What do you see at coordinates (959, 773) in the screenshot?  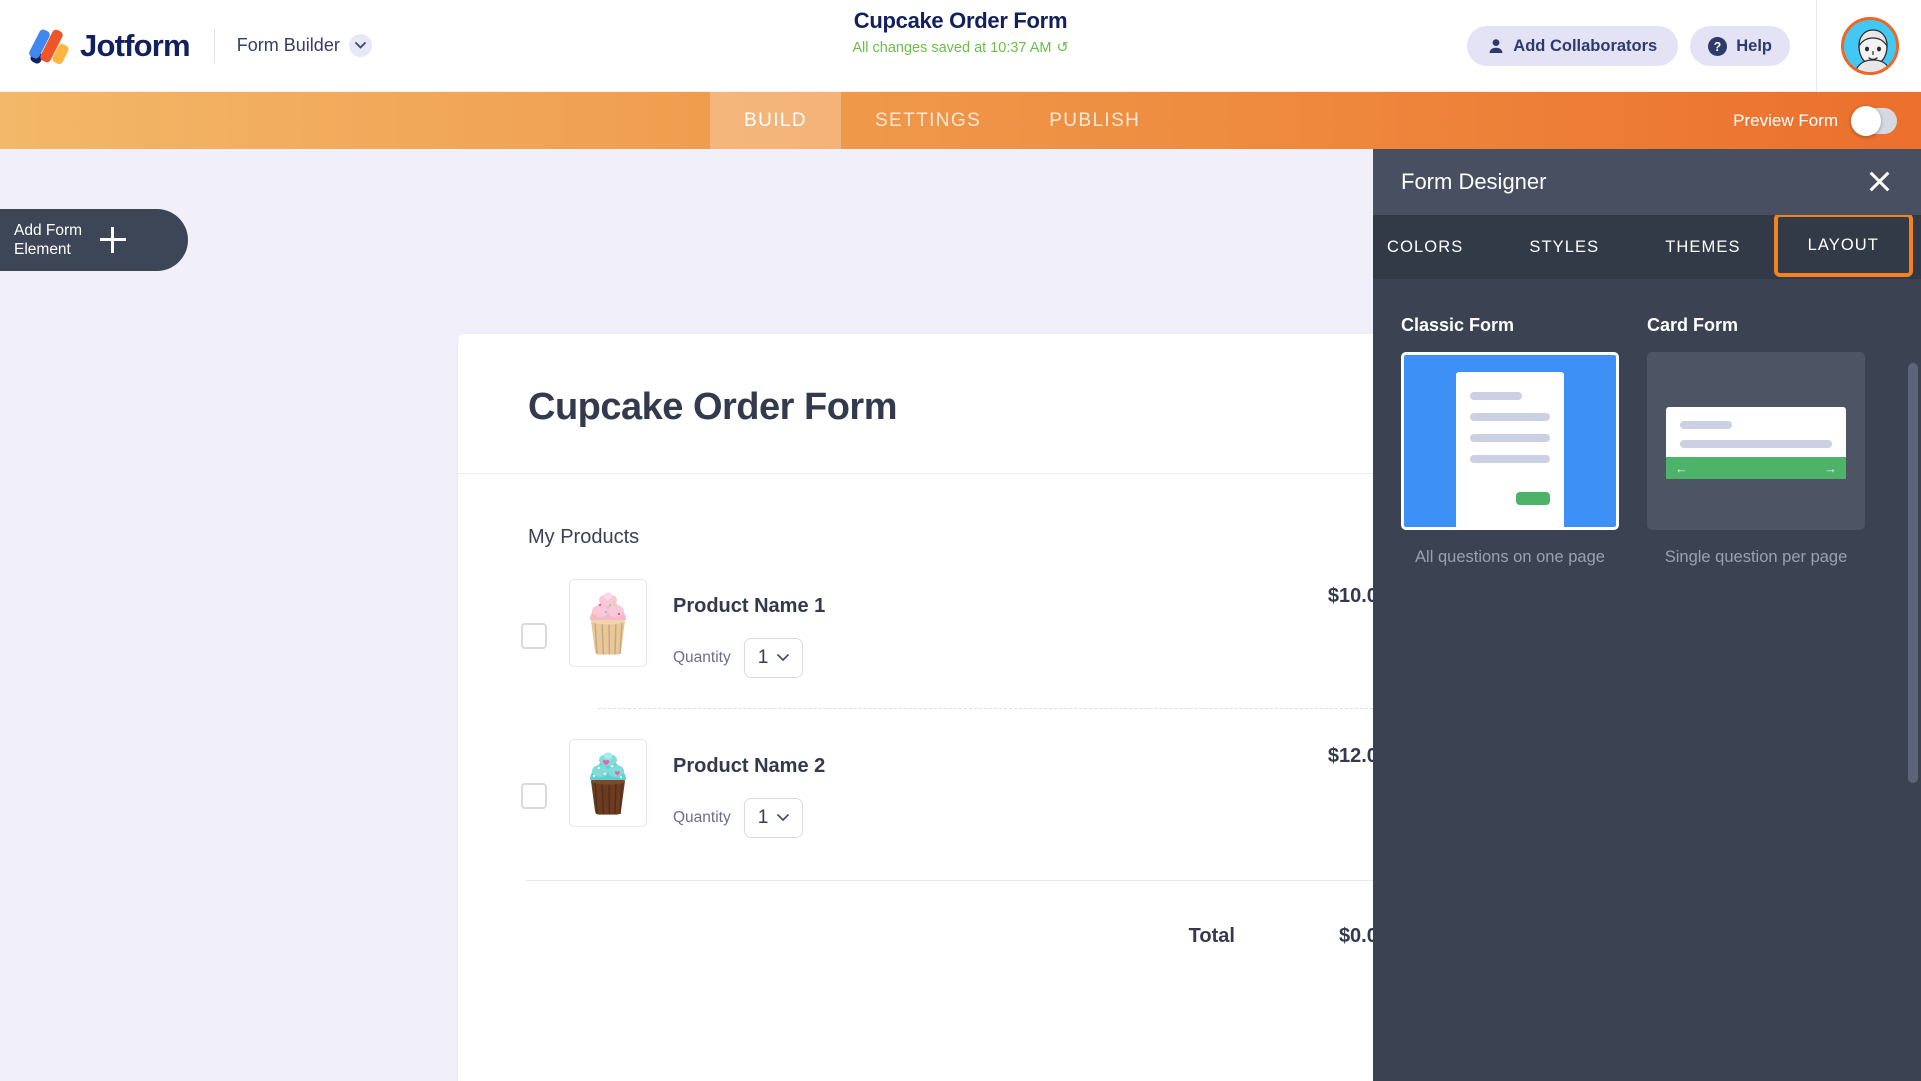 I see `table-row: Product Name 2 Quantity 1 $12.00` at bounding box center [959, 773].